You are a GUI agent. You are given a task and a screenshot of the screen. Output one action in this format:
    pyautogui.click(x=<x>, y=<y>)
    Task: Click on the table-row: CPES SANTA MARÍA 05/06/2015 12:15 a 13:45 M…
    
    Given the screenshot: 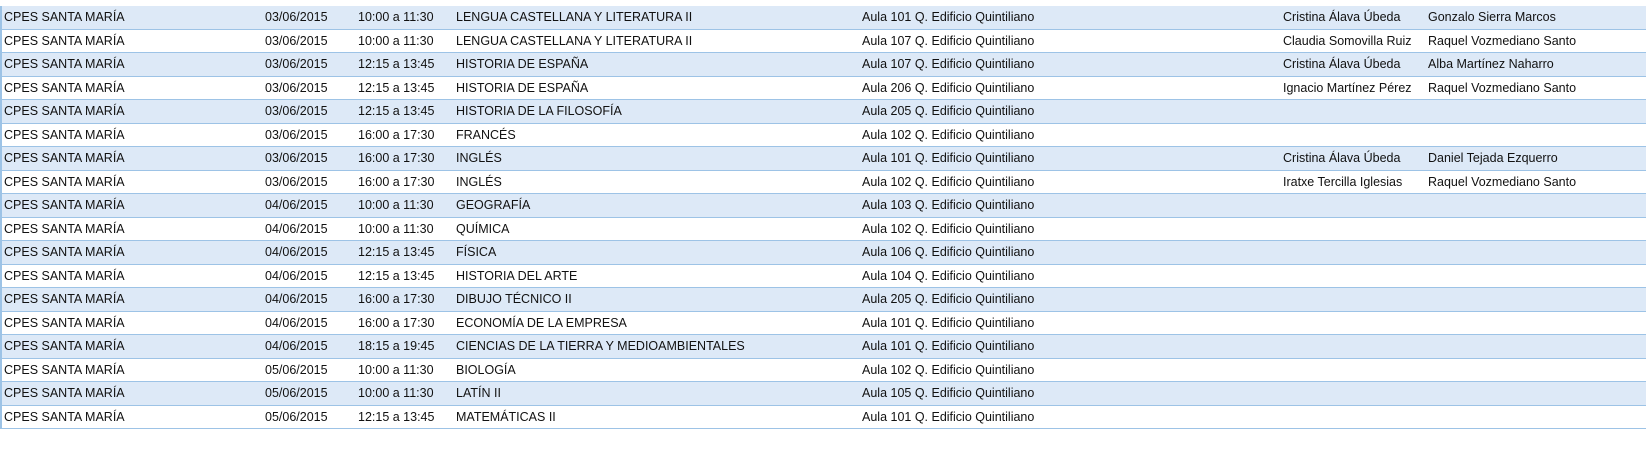 What is the action you would take?
    pyautogui.click(x=823, y=417)
    